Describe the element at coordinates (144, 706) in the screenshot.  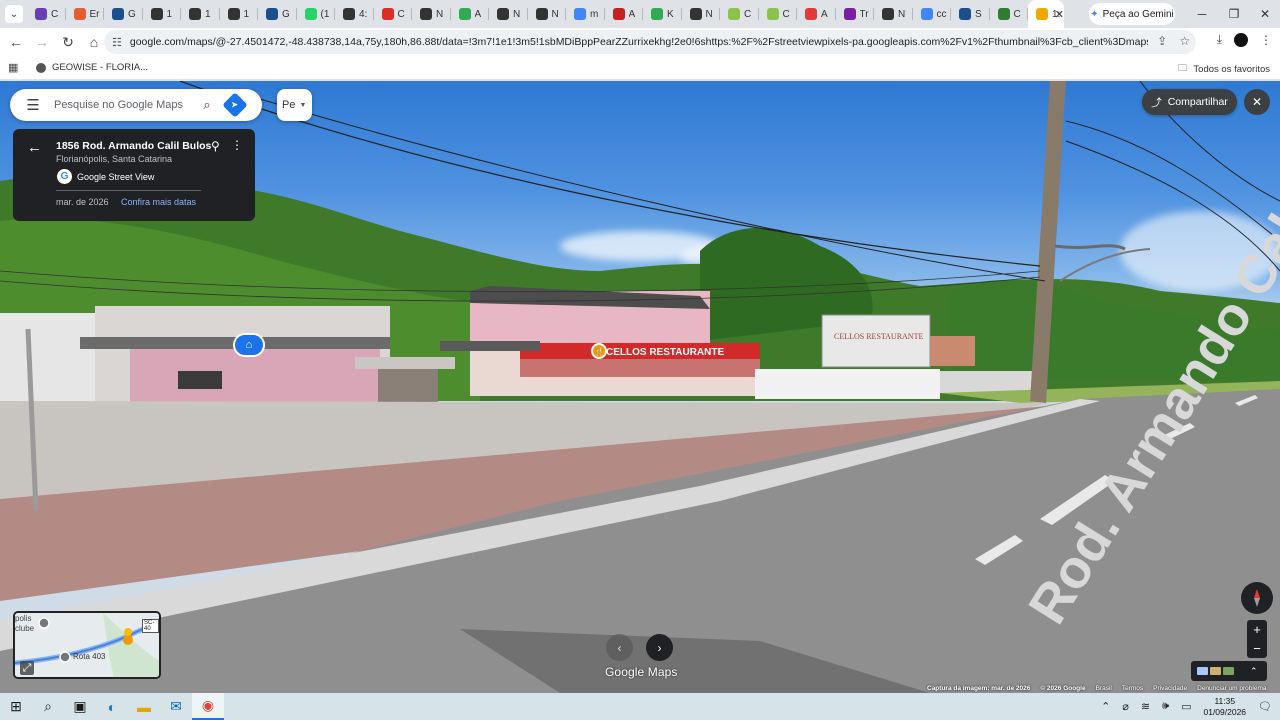
I see `file-explorer-icon: ▬` at that location.